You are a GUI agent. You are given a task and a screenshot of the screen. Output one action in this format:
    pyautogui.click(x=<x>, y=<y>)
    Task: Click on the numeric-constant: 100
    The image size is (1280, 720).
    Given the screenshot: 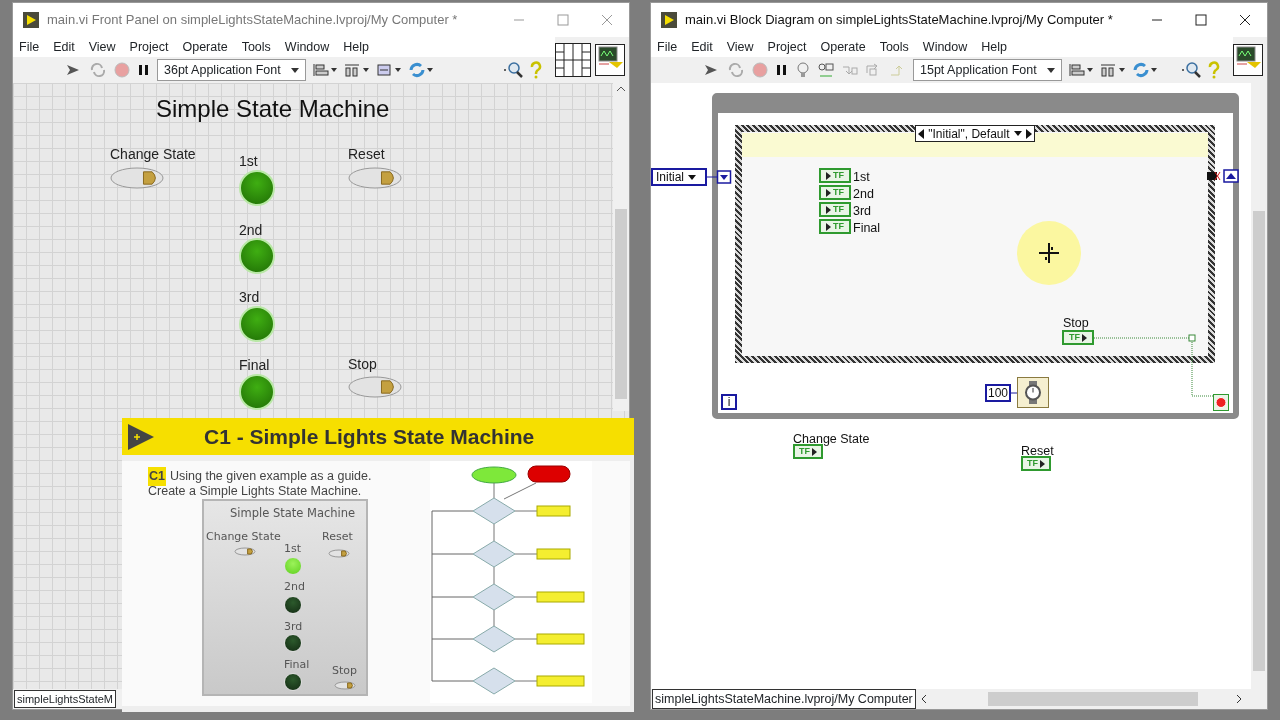 What is the action you would take?
    pyautogui.click(x=998, y=393)
    